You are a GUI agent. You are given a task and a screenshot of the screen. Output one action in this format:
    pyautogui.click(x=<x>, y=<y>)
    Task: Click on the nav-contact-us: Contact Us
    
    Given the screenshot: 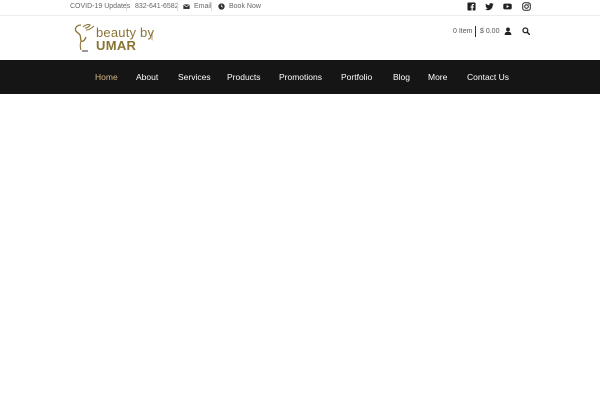 What is the action you would take?
    pyautogui.click(x=488, y=77)
    